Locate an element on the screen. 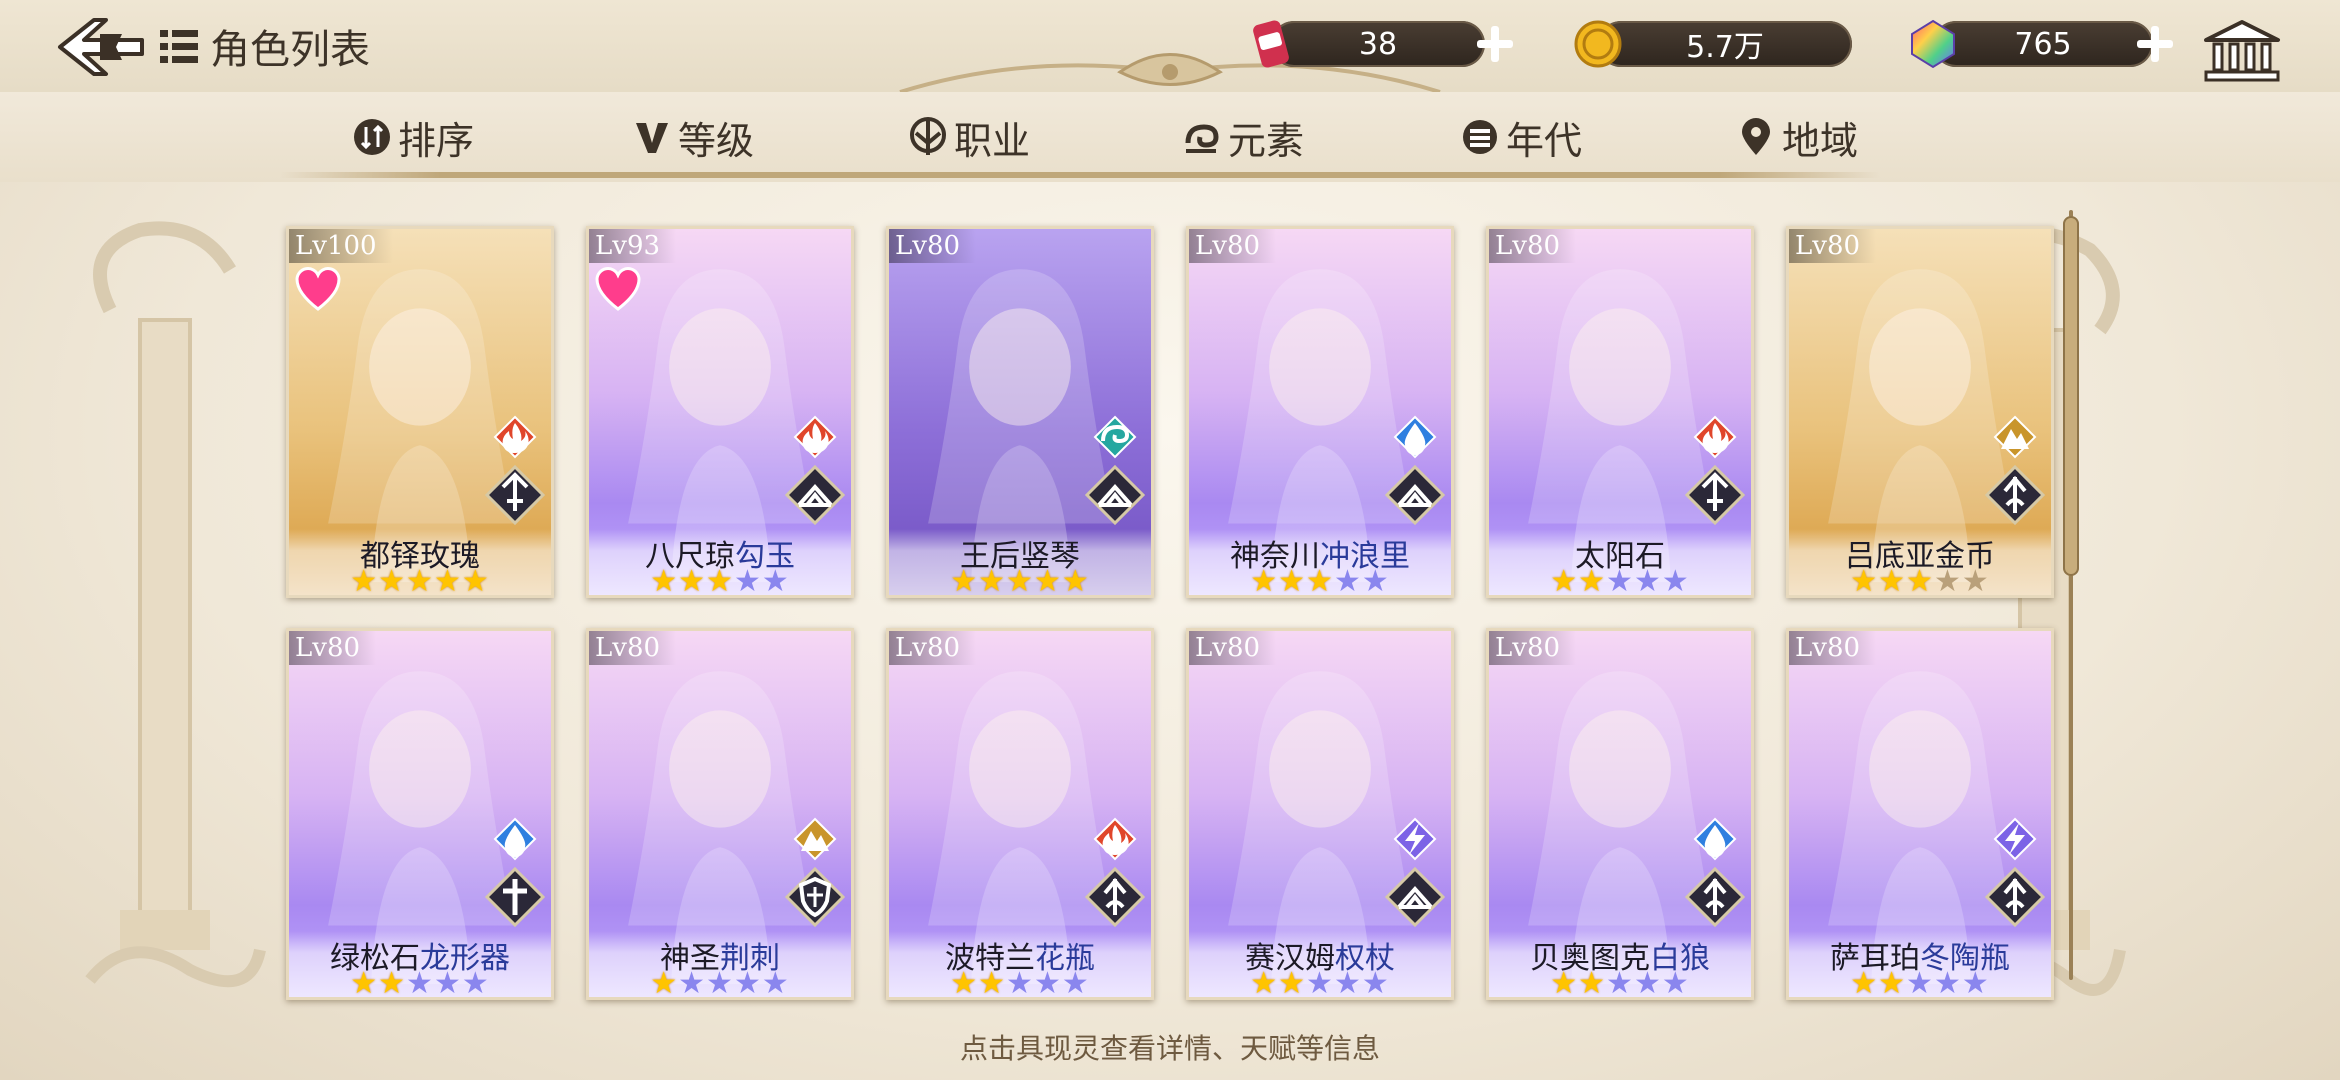 The width and height of the screenshot is (2340, 1080). character-card: Lv80 赛汉姆权杖 ★★★★★ is located at coordinates (1320, 814).